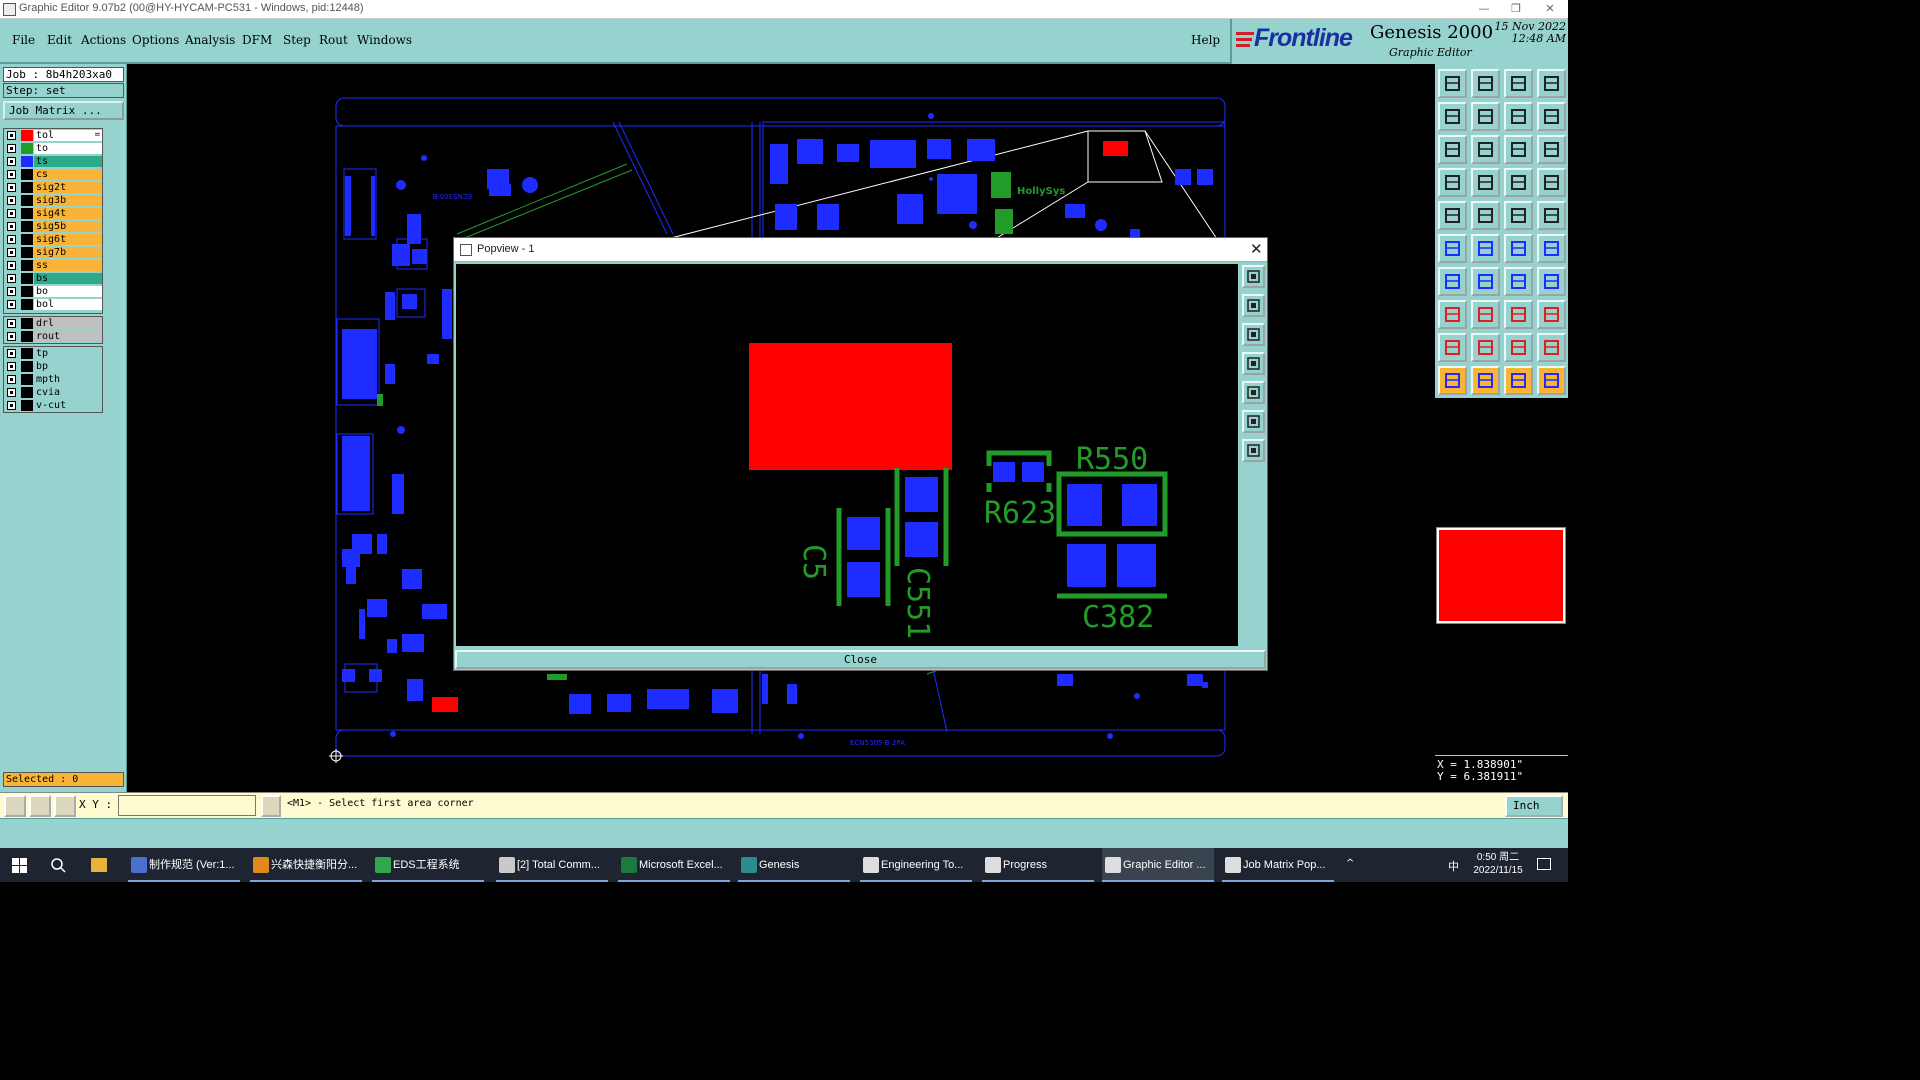  I want to click on layer-name: bp, so click(68, 366).